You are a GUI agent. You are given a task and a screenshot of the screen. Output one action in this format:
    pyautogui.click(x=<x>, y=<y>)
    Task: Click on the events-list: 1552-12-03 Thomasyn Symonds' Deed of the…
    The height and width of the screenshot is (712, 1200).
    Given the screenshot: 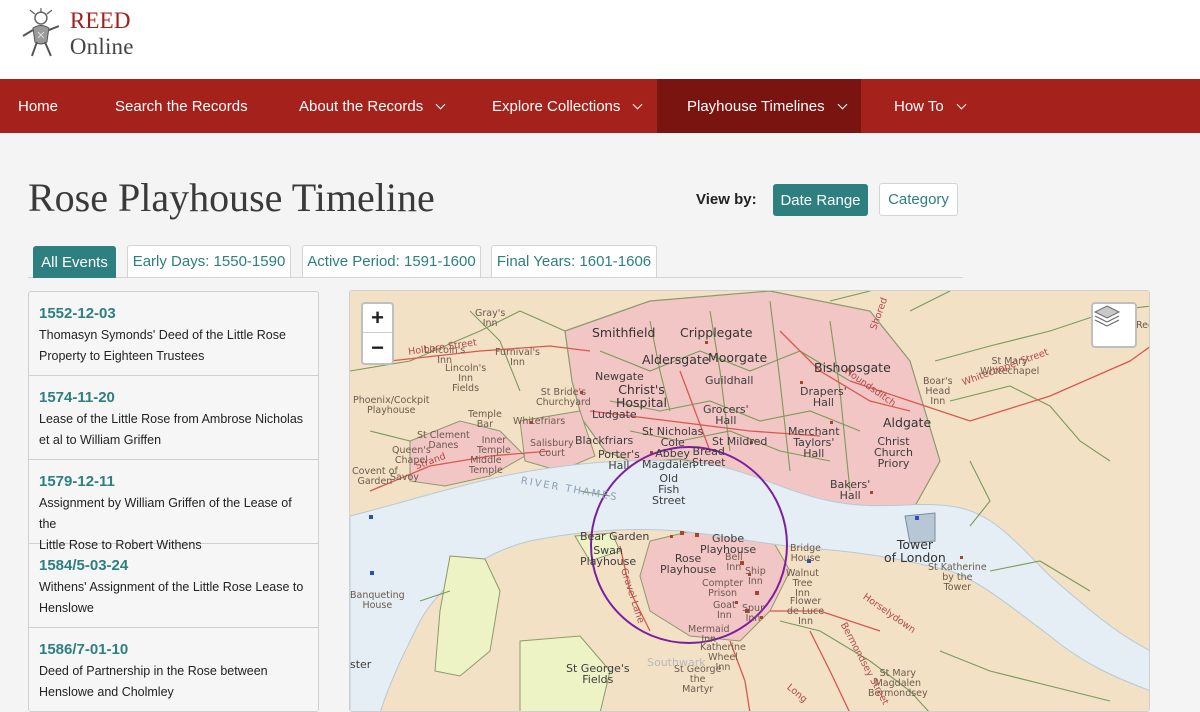 What is the action you would take?
    pyautogui.click(x=173, y=501)
    